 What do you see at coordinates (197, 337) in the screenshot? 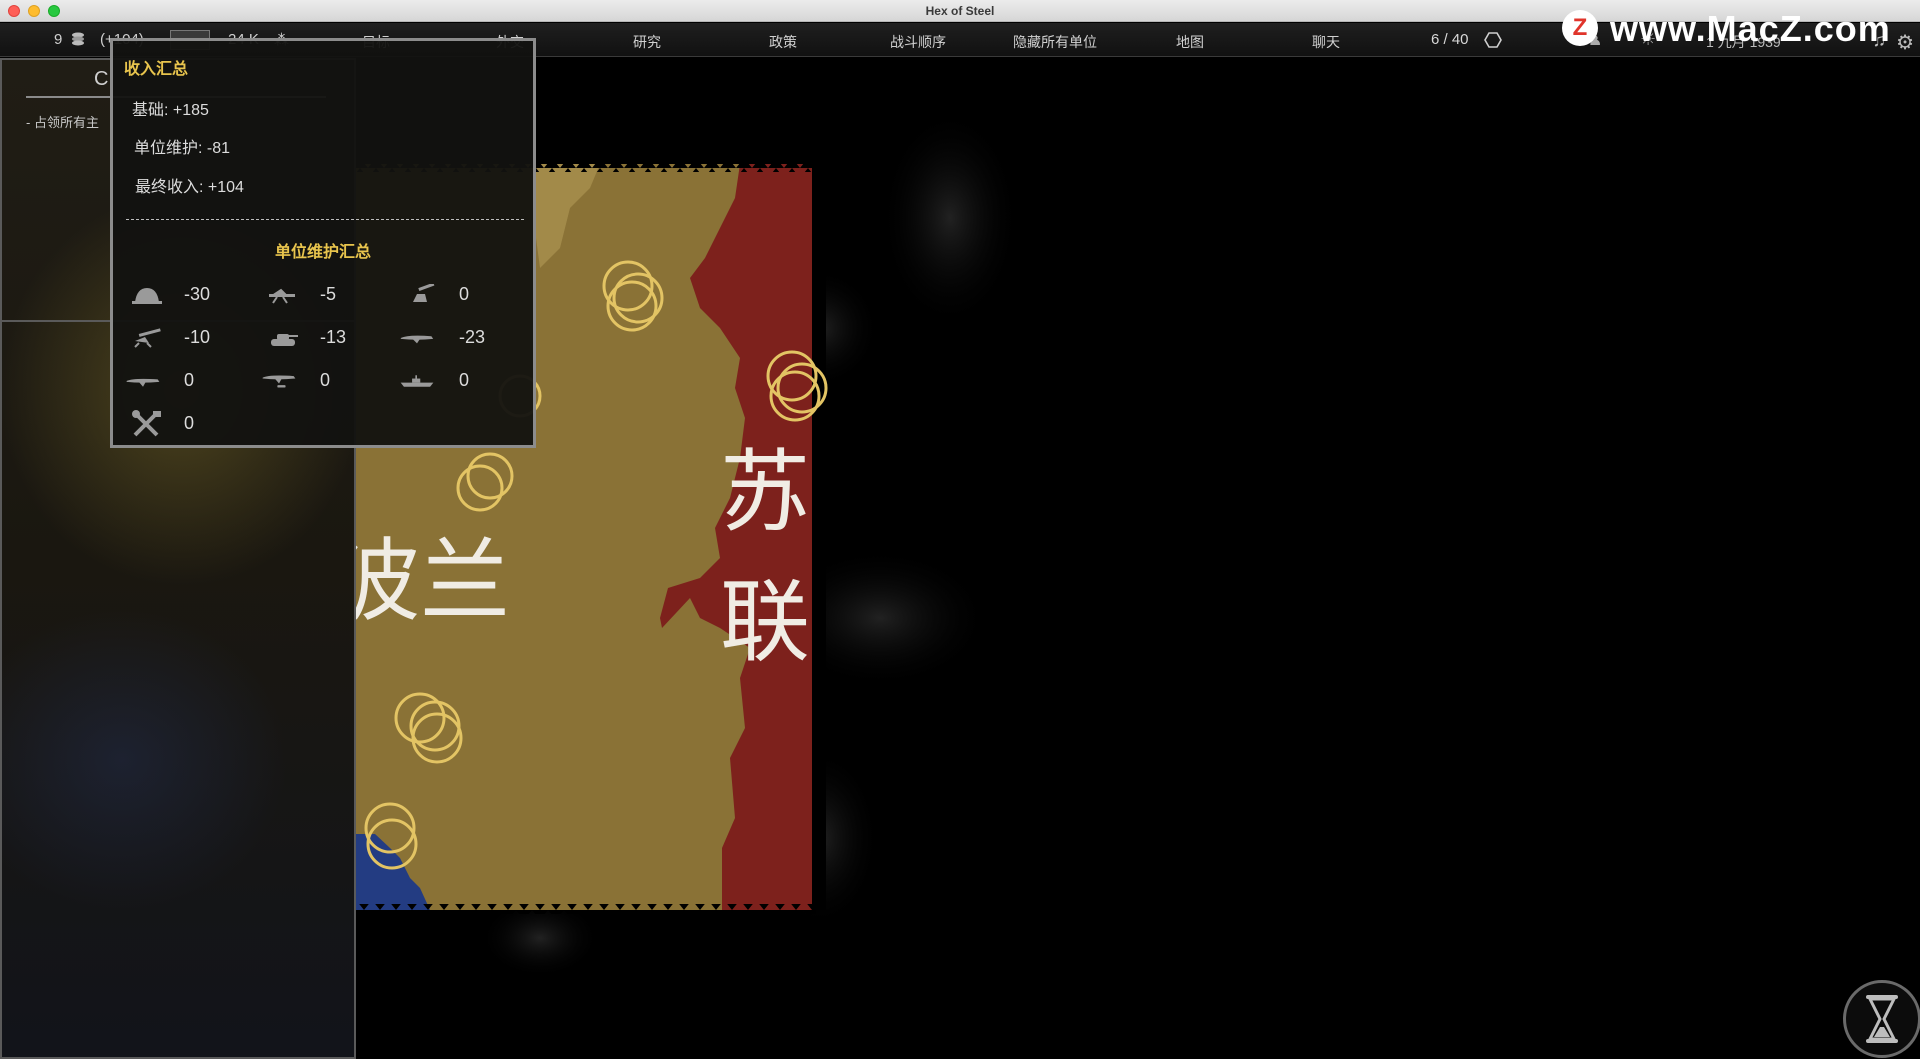
I see `upkeep-artillery-value: -10` at bounding box center [197, 337].